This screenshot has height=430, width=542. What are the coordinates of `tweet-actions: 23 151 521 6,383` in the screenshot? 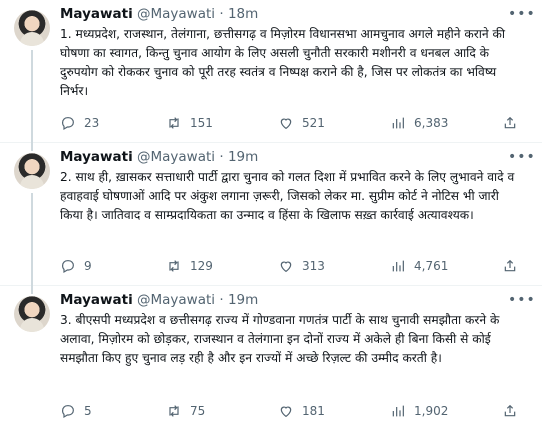 It's located at (294, 123).